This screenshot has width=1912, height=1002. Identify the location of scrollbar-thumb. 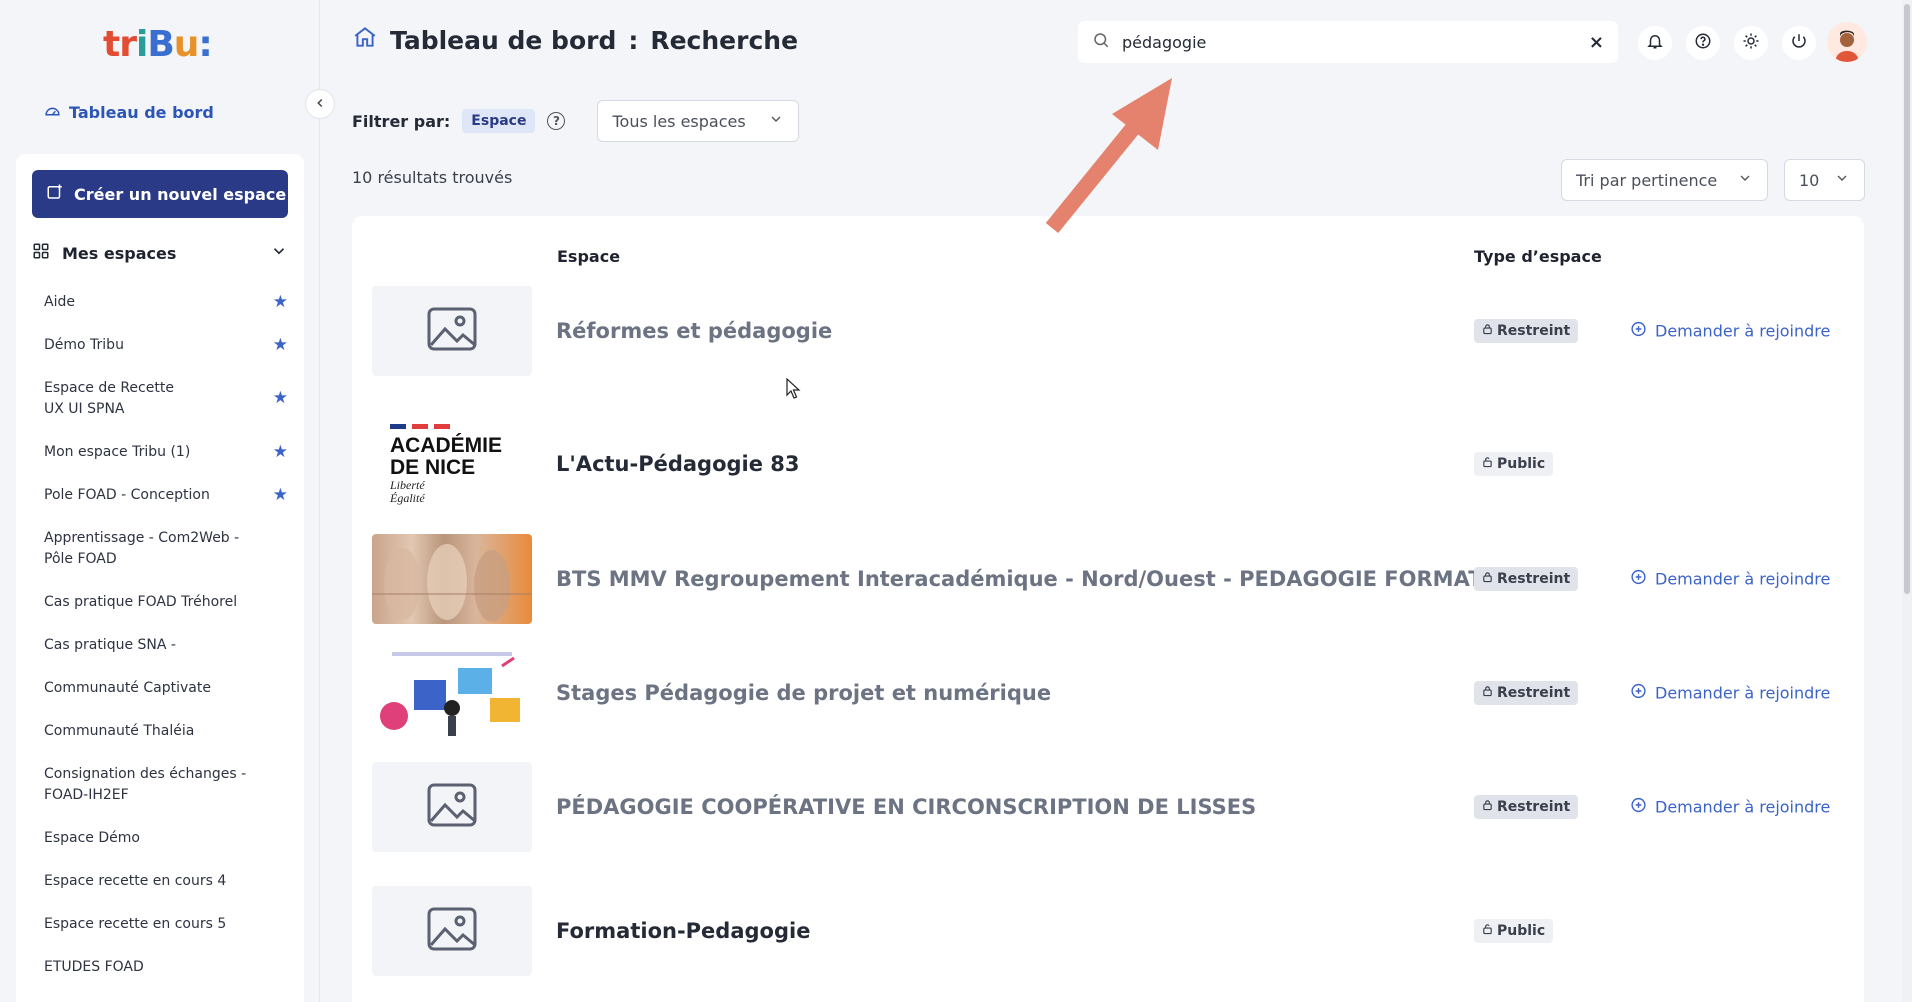
(1907, 299).